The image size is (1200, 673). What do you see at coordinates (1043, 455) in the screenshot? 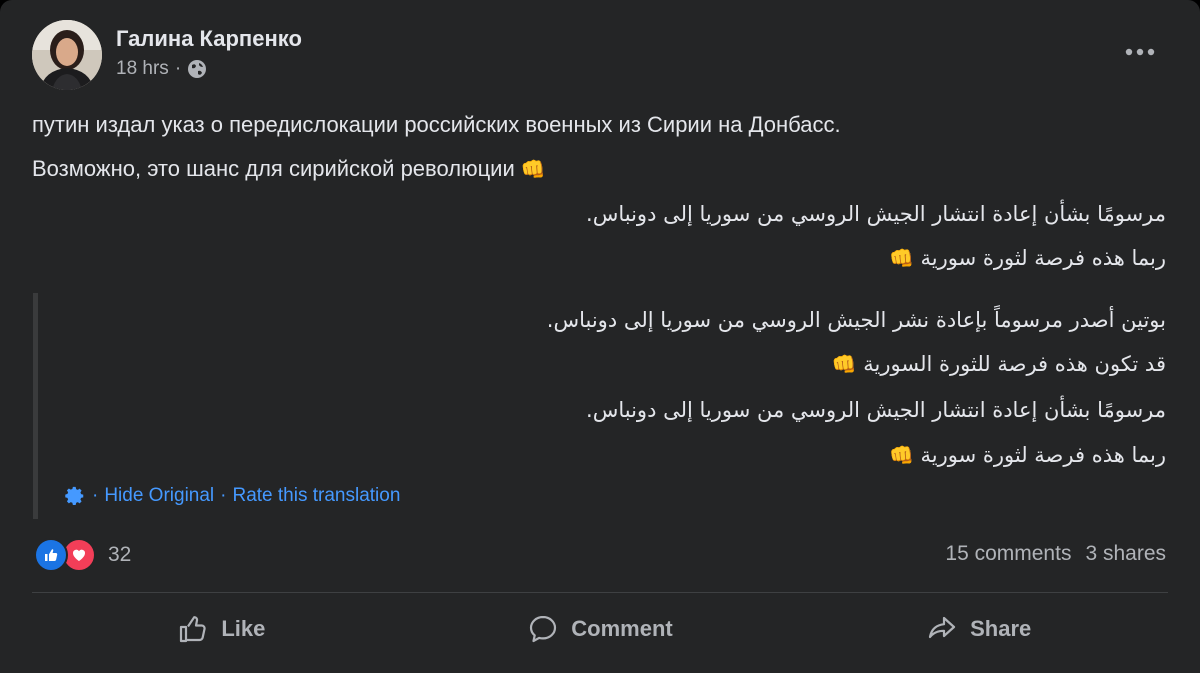
I see `original-line-4-text: ربما هذه فرصة لثورة سورية` at bounding box center [1043, 455].